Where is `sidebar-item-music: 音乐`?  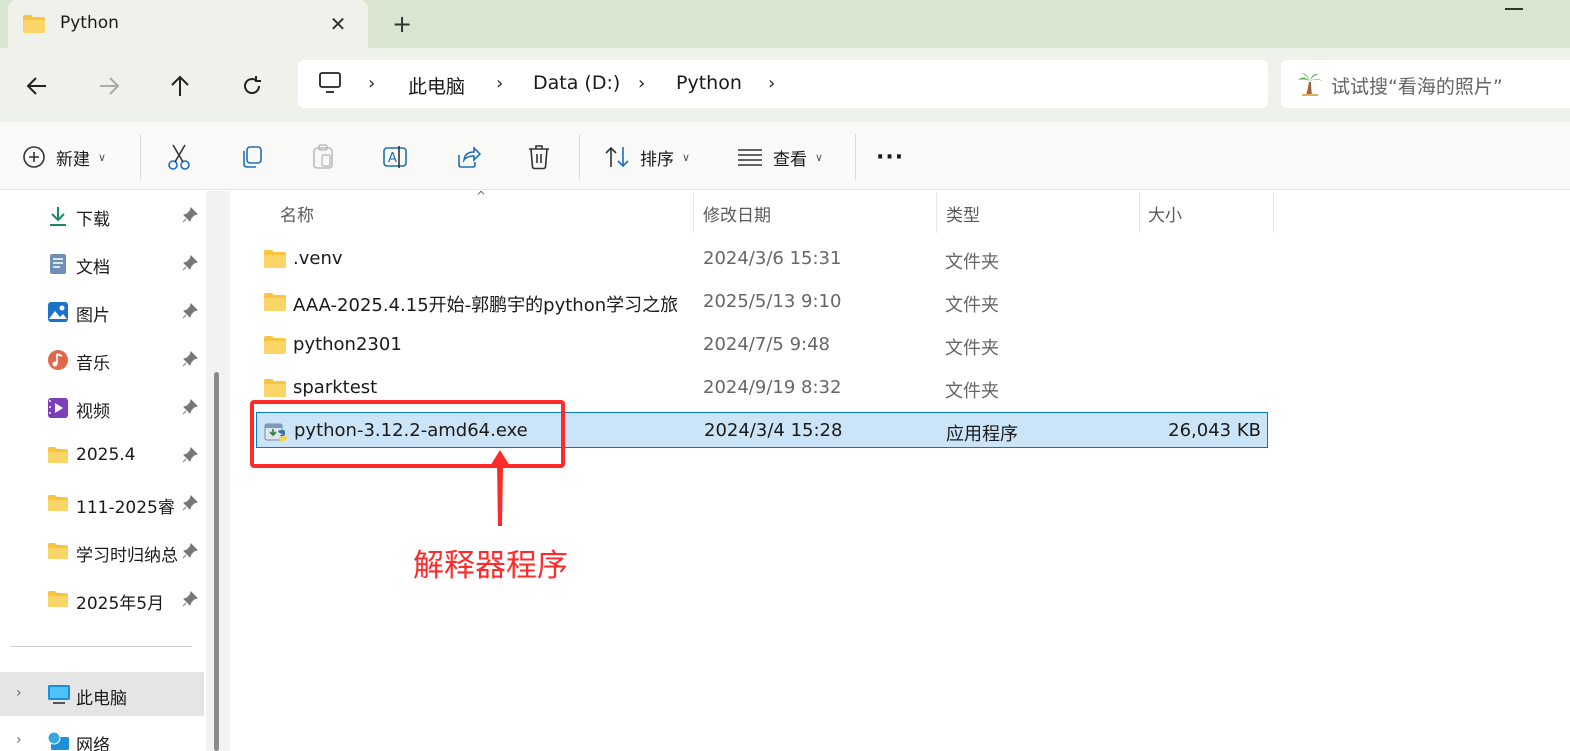 sidebar-item-music: 音乐 is located at coordinates (102, 359).